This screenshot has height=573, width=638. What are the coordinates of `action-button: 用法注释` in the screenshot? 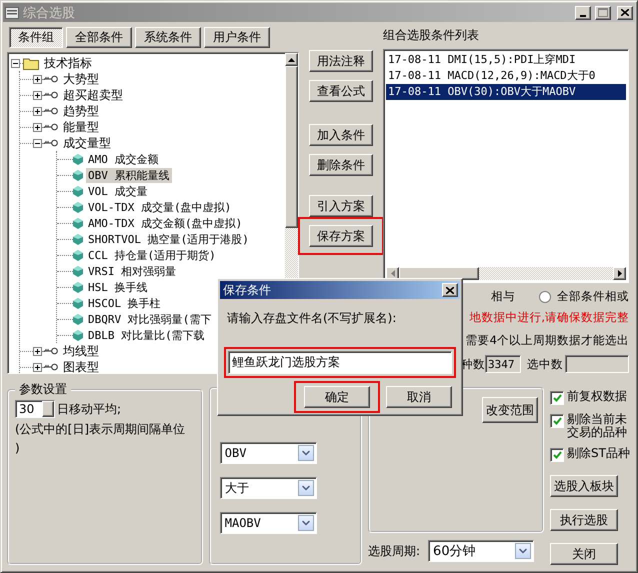 It's located at (341, 61).